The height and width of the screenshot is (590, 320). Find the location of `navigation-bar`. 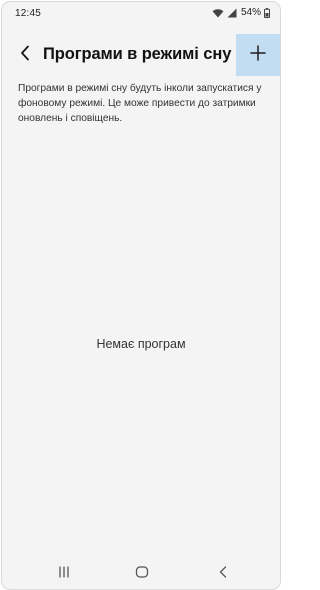

navigation-bar is located at coordinates (141, 574).